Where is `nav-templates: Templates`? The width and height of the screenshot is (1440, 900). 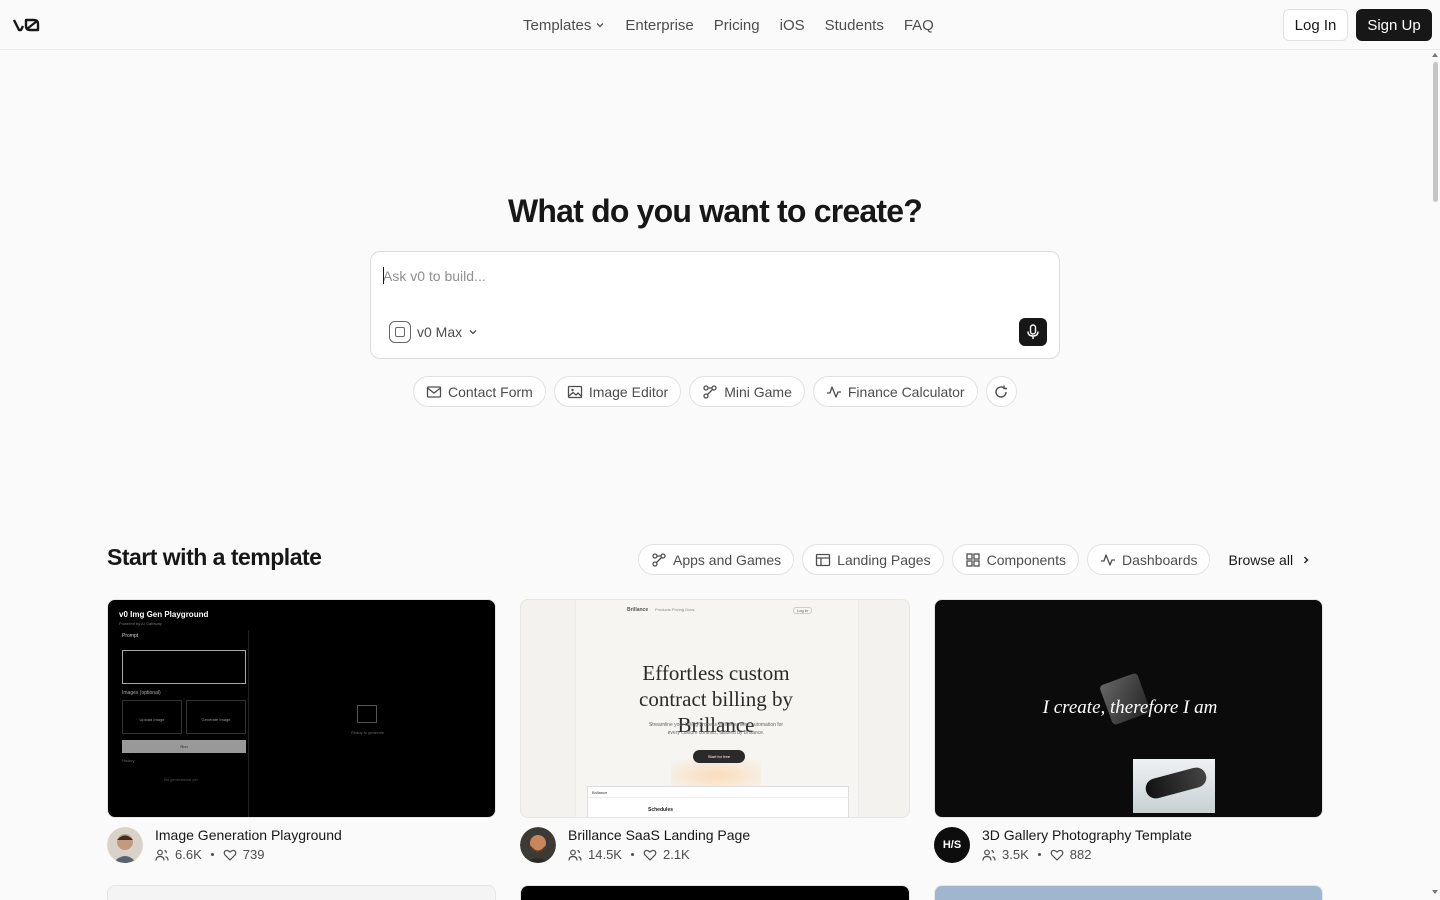 nav-templates: Templates is located at coordinates (564, 25).